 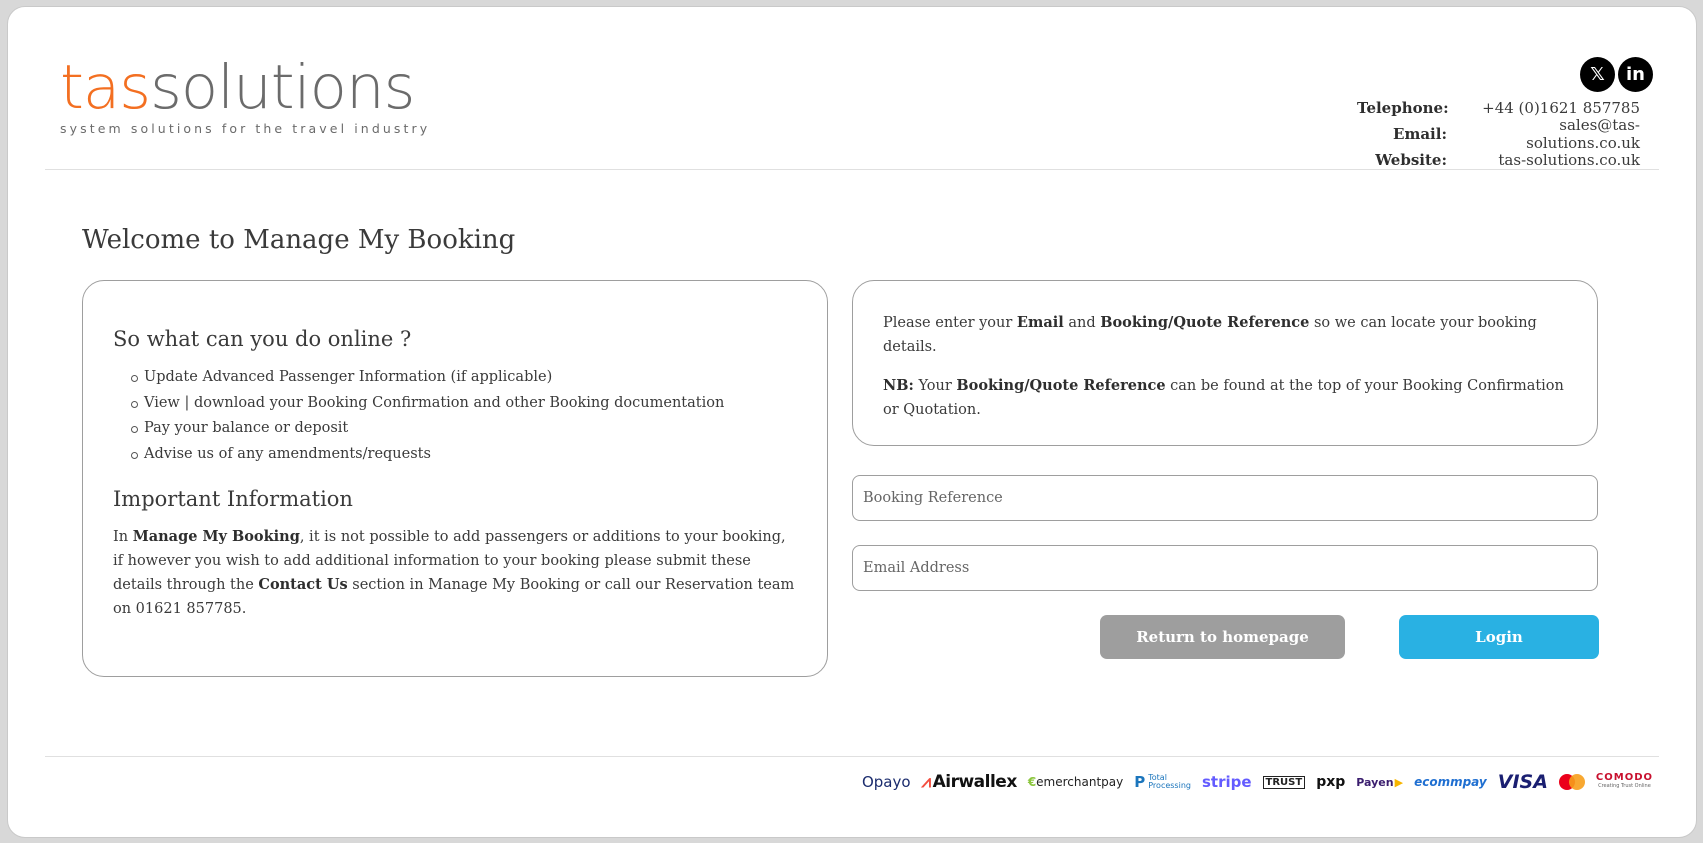 I want to click on logo-tagline: system solutions for the travel industry, so click(x=245, y=128).